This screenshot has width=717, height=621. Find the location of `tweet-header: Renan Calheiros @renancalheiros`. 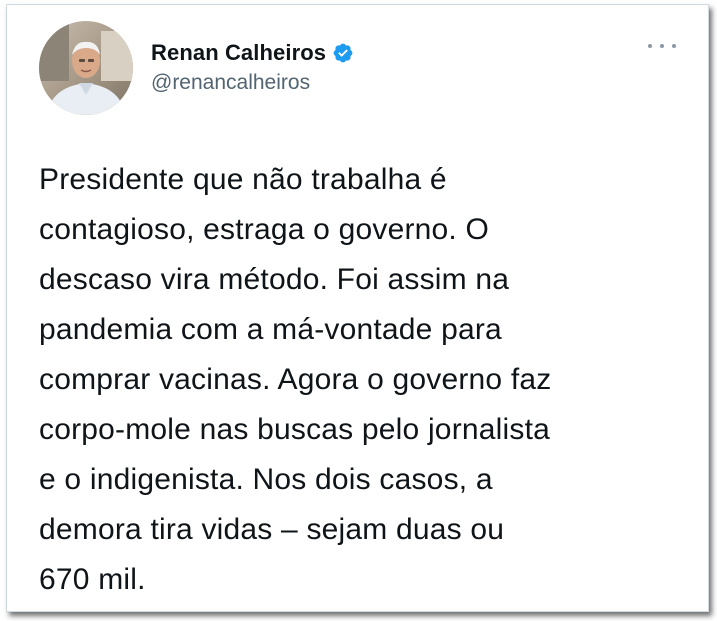

tweet-header: Renan Calheiros @renancalheiros is located at coordinates (361, 69).